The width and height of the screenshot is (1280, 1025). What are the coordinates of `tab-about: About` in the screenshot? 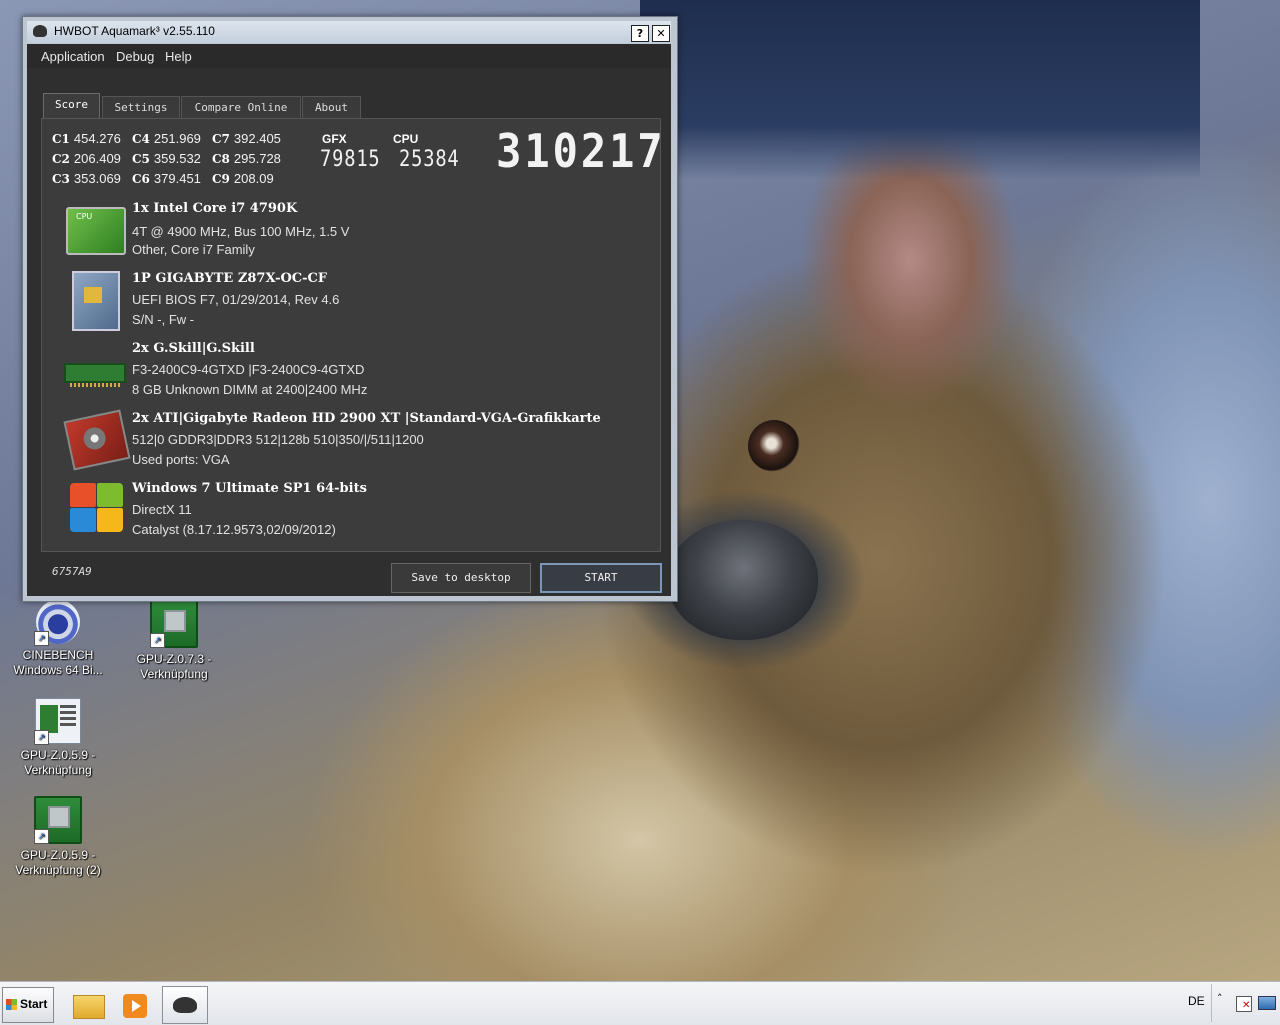 It's located at (331, 107).